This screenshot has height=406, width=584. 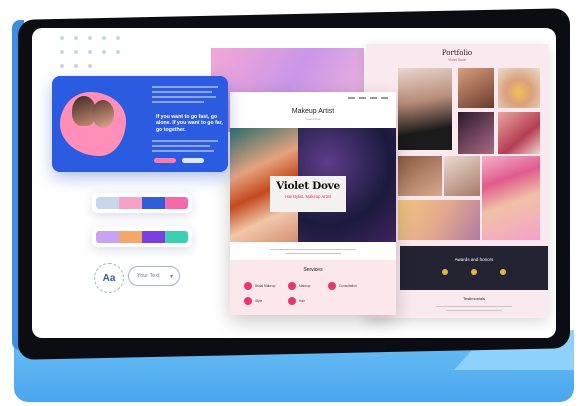 What do you see at coordinates (313, 111) in the screenshot?
I see `makeup-page-title: Makeup Artist` at bounding box center [313, 111].